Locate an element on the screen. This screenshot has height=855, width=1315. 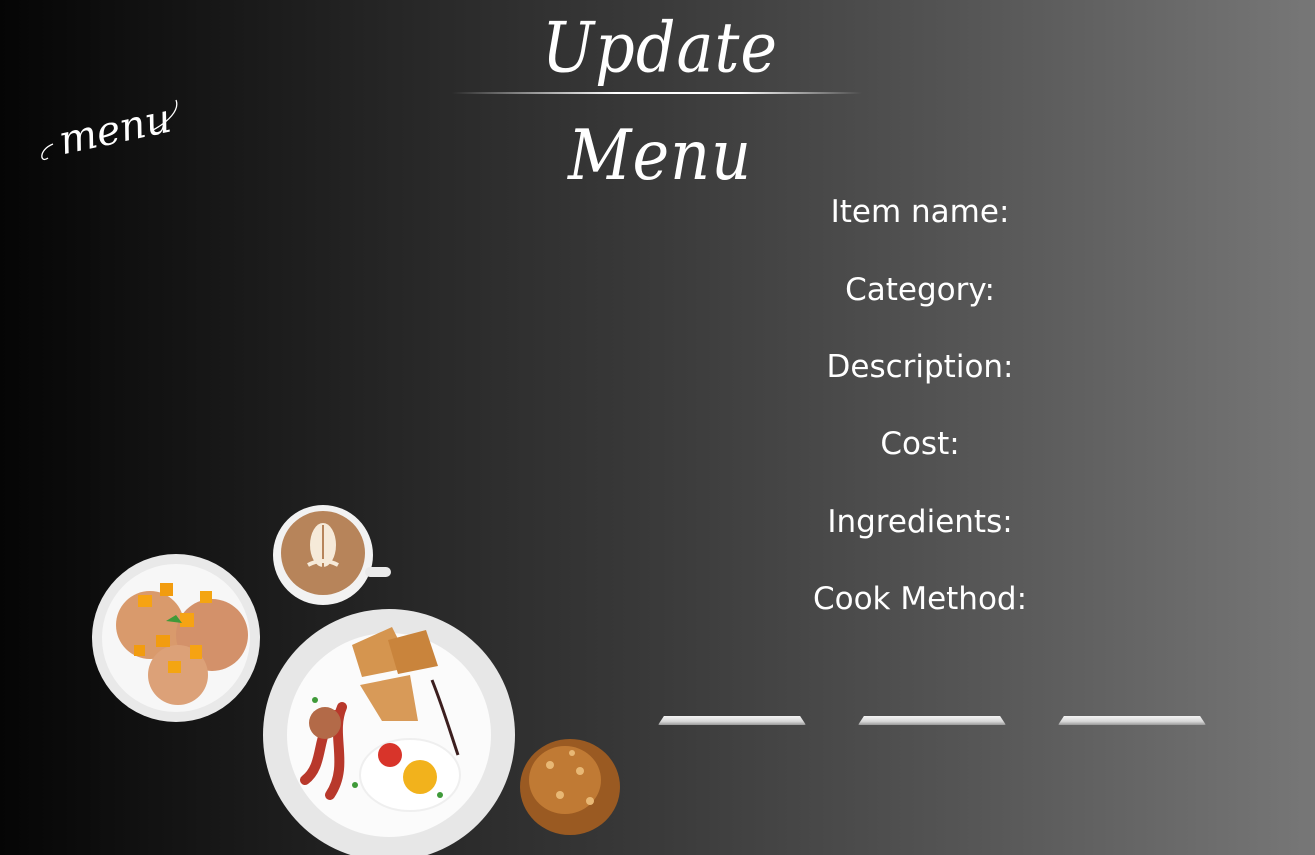
granola-pile is located at coordinates (570, 787).